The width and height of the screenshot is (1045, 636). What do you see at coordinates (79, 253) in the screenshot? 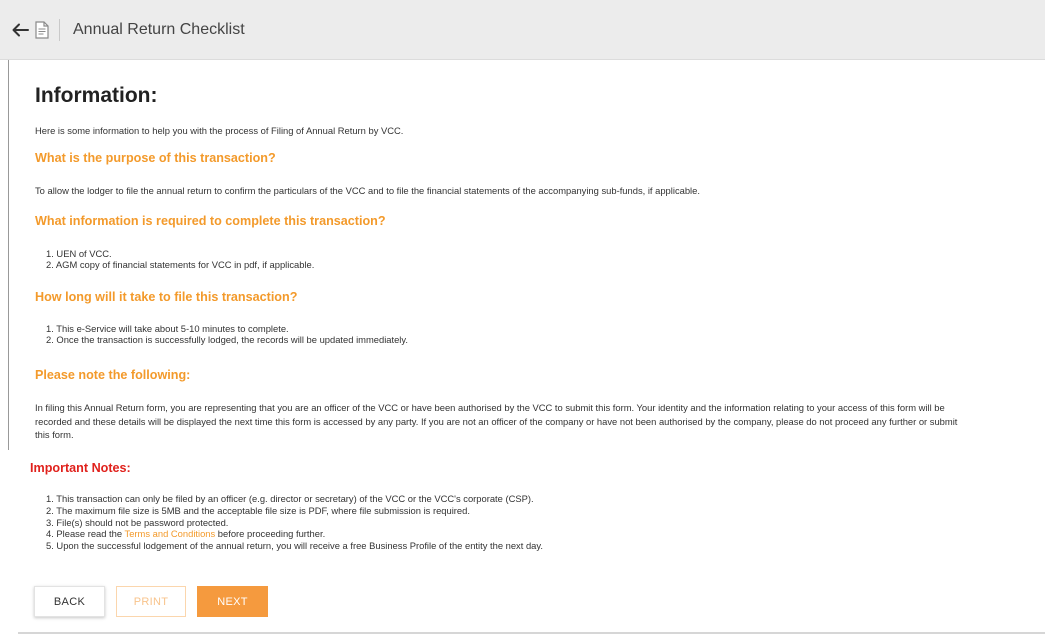
I see `list-item: 1. UEN of VCC.` at bounding box center [79, 253].